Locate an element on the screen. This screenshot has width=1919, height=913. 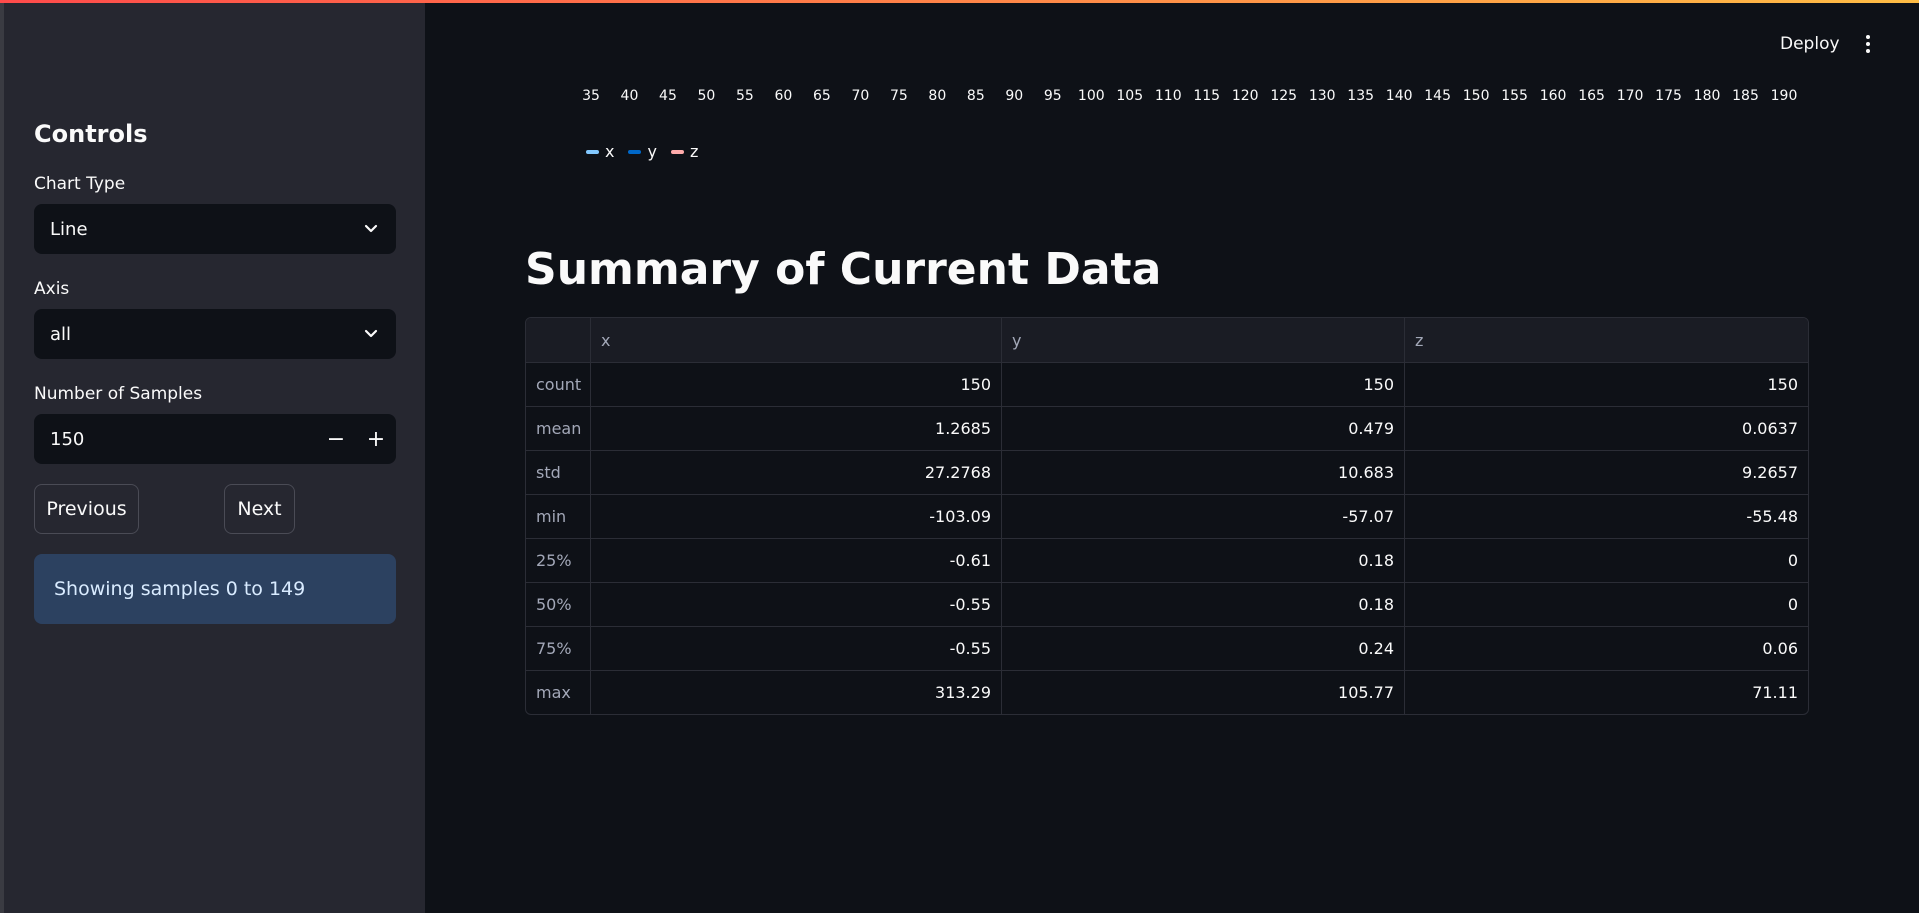
row-index: 75% is located at coordinates (554, 648).